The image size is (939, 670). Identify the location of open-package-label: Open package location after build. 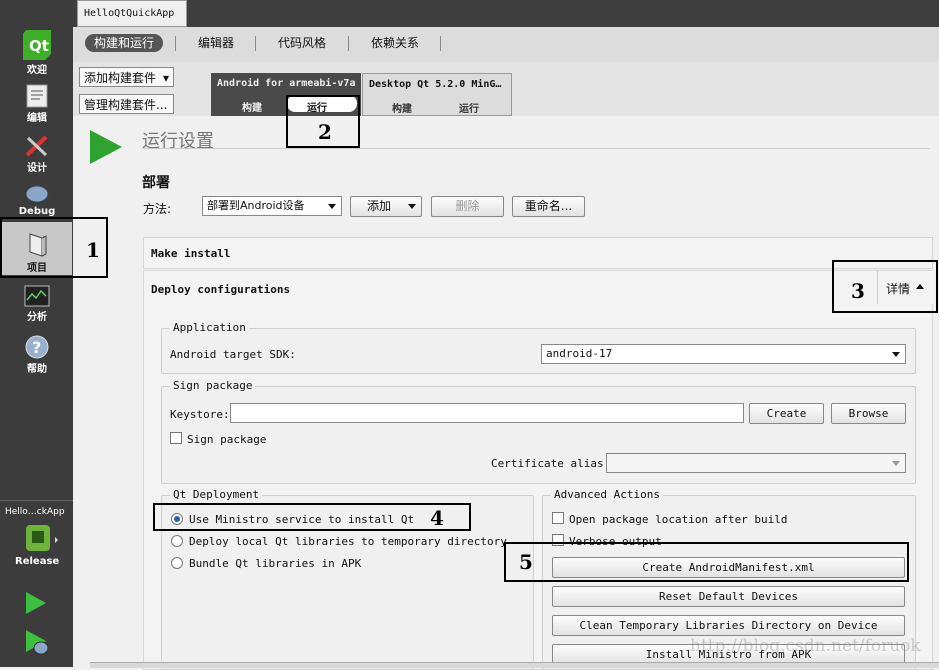
(678, 519).